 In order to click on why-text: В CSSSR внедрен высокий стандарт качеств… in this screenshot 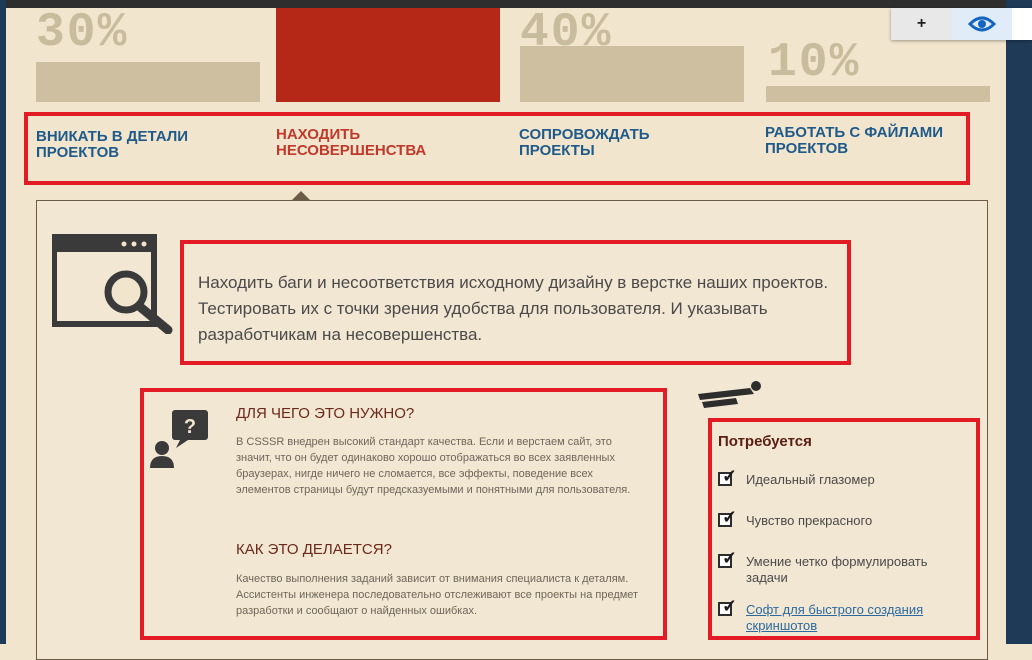, I will do `click(433, 466)`.